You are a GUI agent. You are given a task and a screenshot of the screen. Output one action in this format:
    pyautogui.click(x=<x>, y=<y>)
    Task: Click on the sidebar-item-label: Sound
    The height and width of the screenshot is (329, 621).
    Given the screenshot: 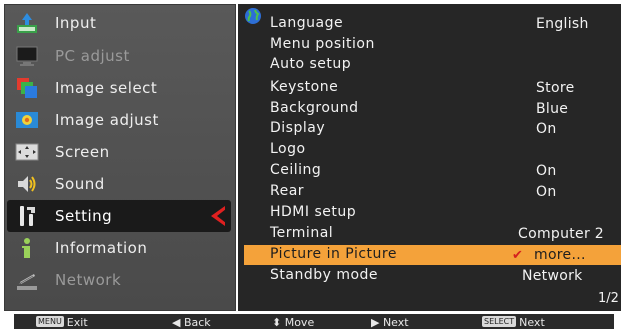 What is the action you would take?
    pyautogui.click(x=80, y=184)
    